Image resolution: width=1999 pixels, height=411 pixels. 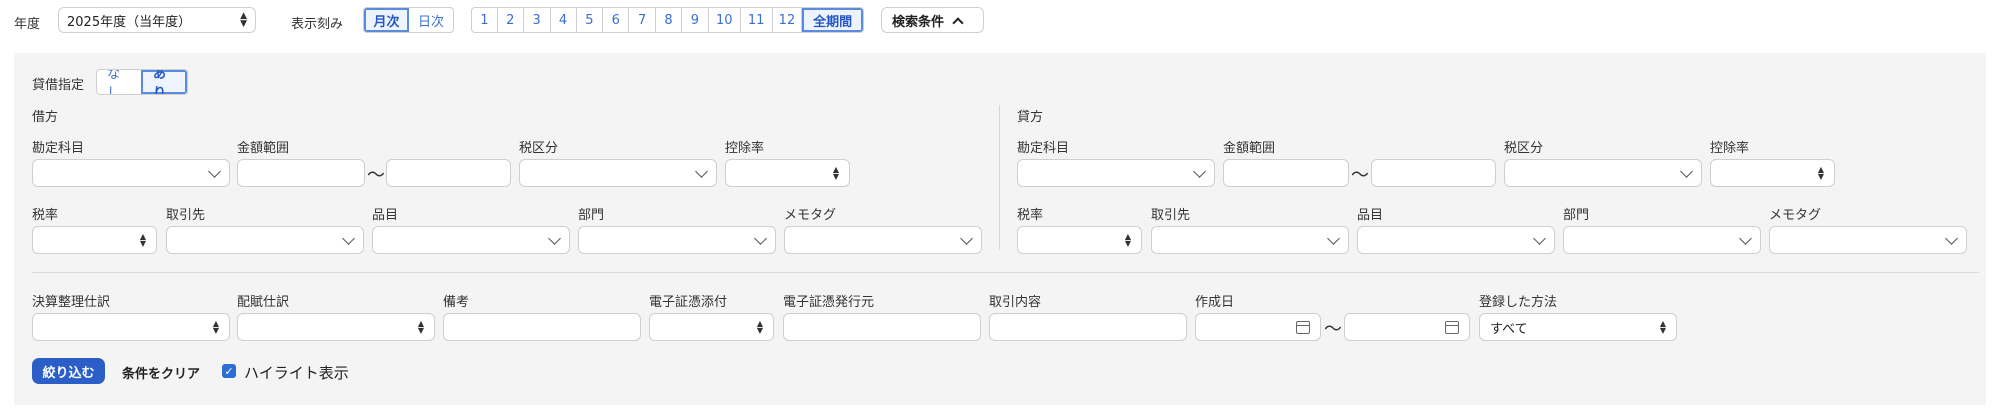 What do you see at coordinates (485, 20) in the screenshot?
I see `month-1: 1` at bounding box center [485, 20].